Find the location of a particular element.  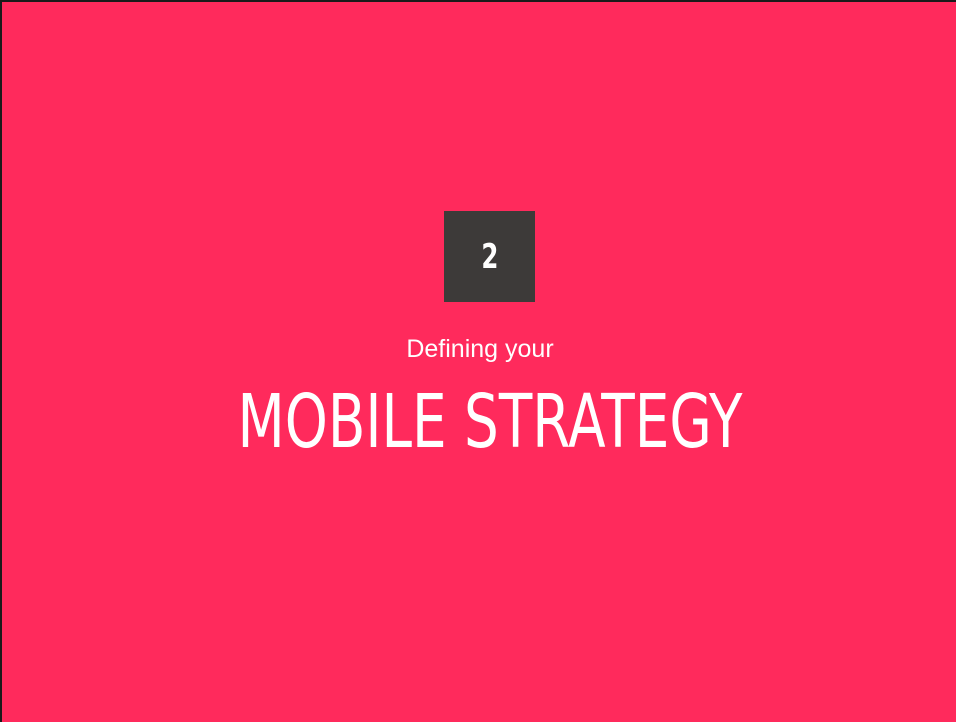

section-number: 2 is located at coordinates (489, 256).